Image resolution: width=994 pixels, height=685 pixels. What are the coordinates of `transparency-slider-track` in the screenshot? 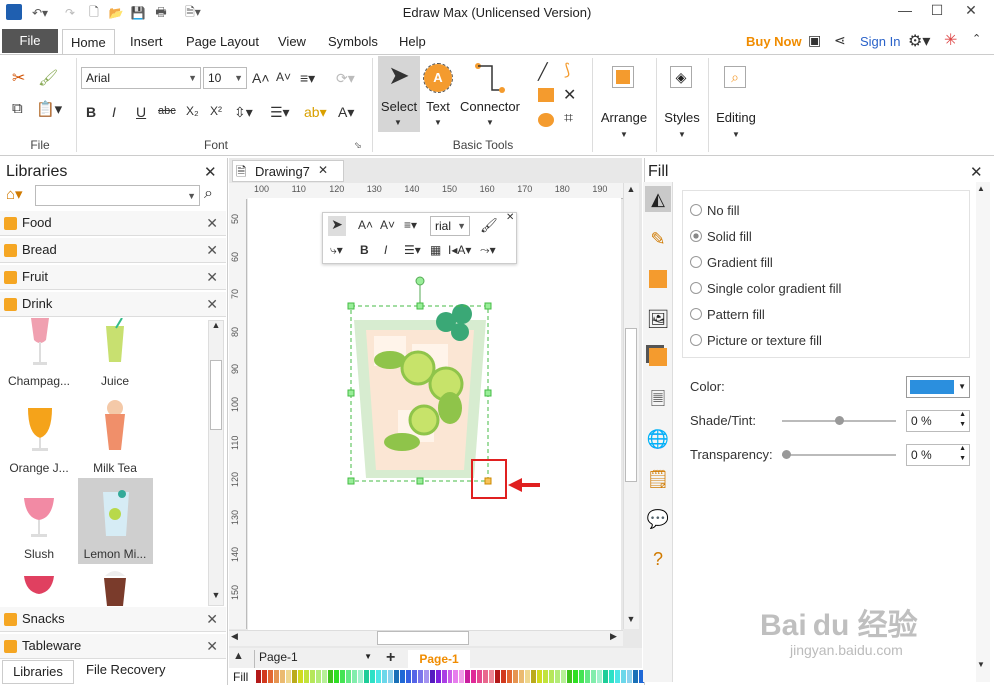 It's located at (839, 455).